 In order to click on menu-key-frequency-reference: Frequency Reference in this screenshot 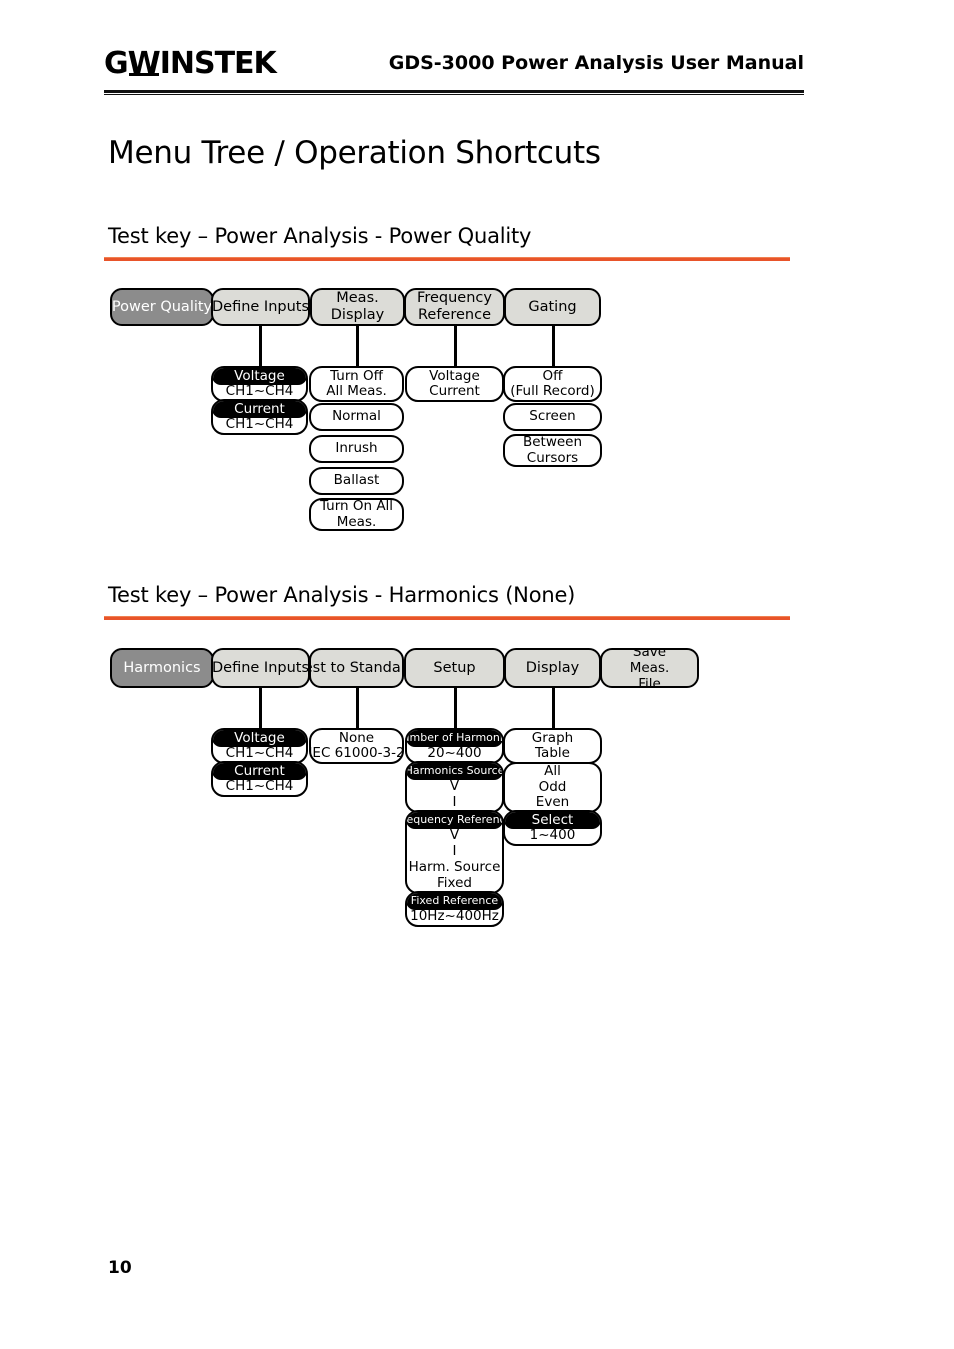, I will do `click(454, 307)`.